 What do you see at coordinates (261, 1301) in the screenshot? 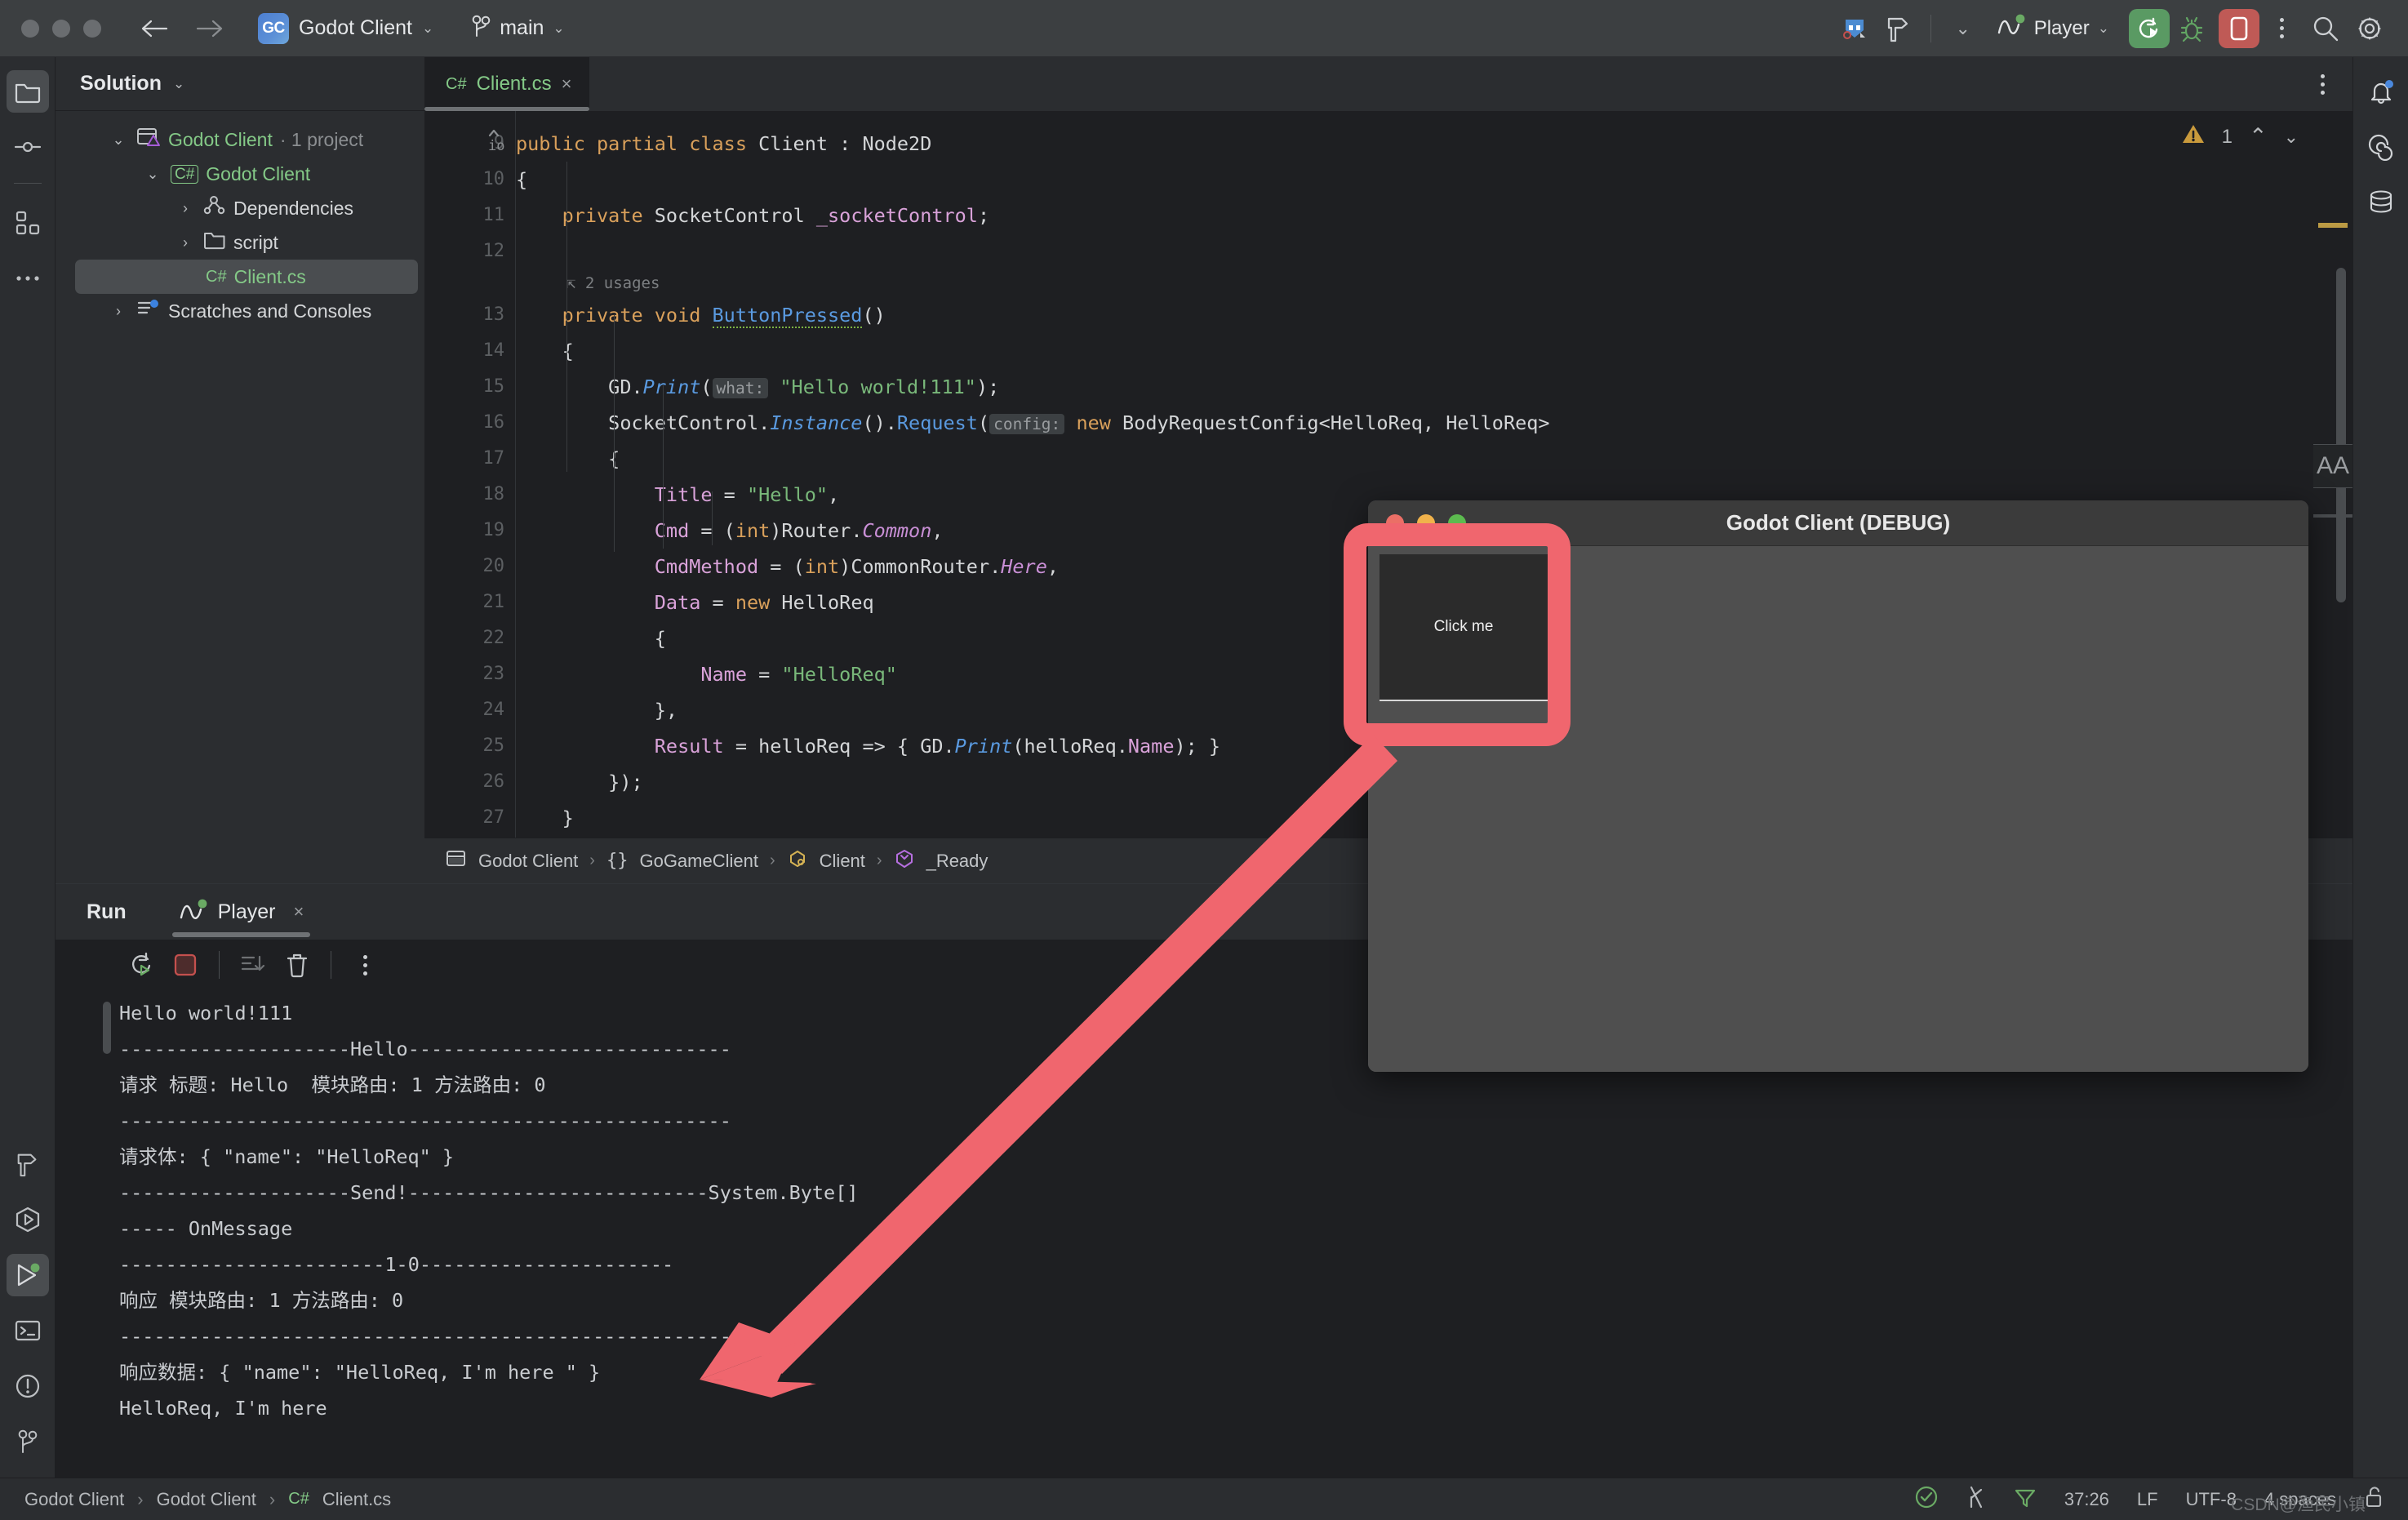
I see `console-line: 响应 模块路由: 1 方法路由: 0` at bounding box center [261, 1301].